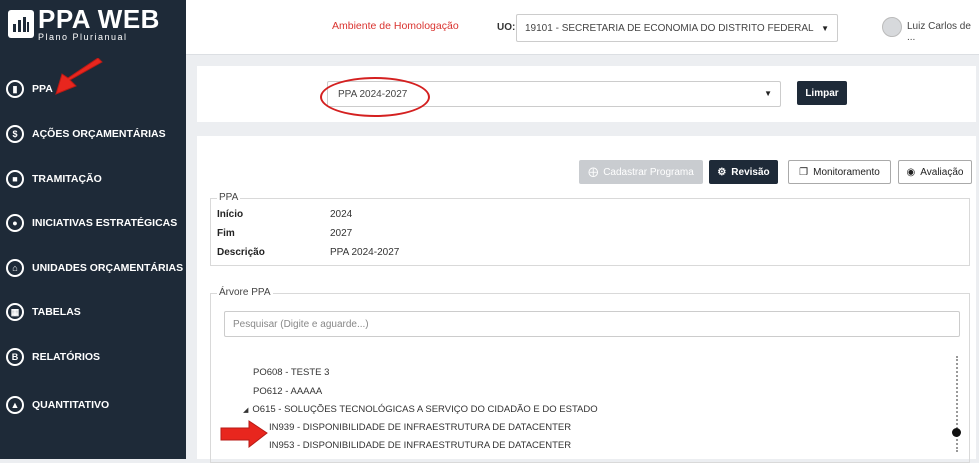 The height and width of the screenshot is (463, 979). What do you see at coordinates (648, 172) in the screenshot?
I see `cadastrar-programa-label: Cadastrar Programa` at bounding box center [648, 172].